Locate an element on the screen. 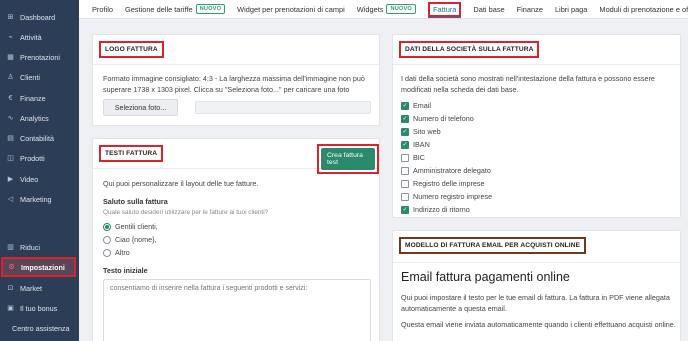  greeting-label: Saluto sulla fattura is located at coordinates (135, 201).